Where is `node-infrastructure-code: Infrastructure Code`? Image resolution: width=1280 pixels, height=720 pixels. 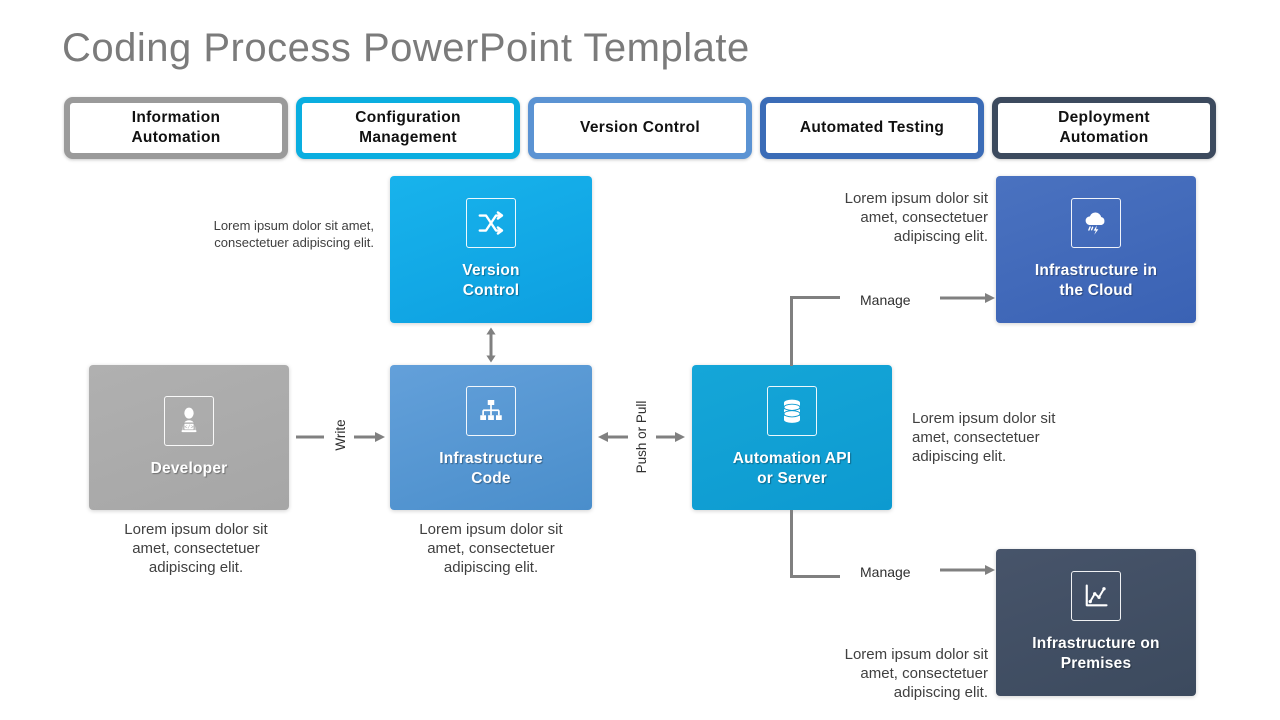 node-infrastructure-code: Infrastructure Code is located at coordinates (491, 437).